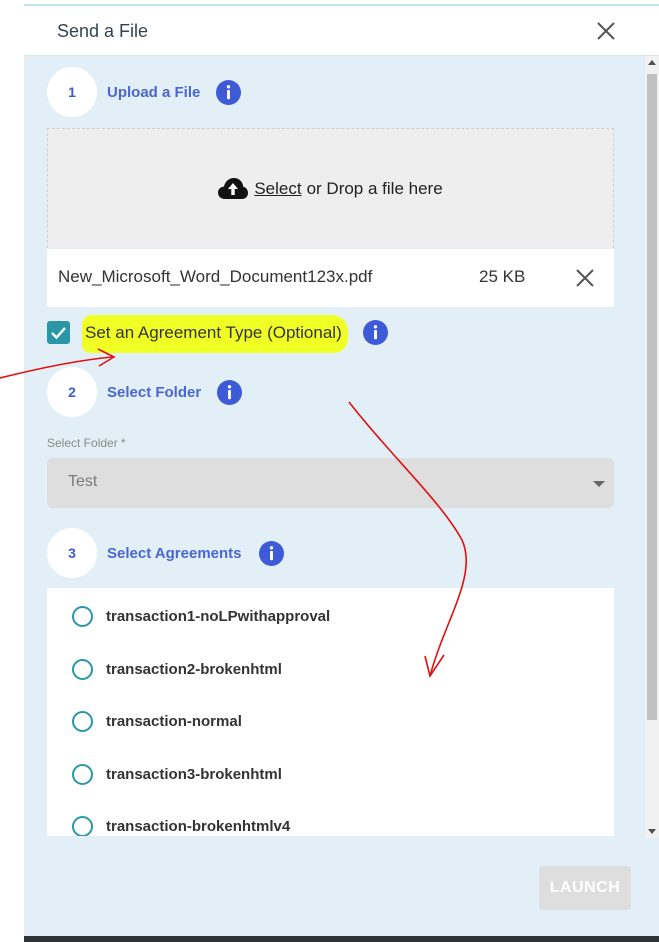 The width and height of the screenshot is (659, 942). What do you see at coordinates (198, 826) in the screenshot?
I see `agreement-option-label: transaction-brokenhtmlv4` at bounding box center [198, 826].